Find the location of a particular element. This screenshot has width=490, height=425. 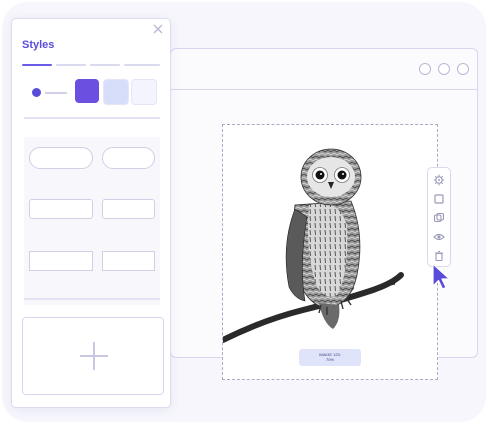

copy-icon is located at coordinates (439, 218).